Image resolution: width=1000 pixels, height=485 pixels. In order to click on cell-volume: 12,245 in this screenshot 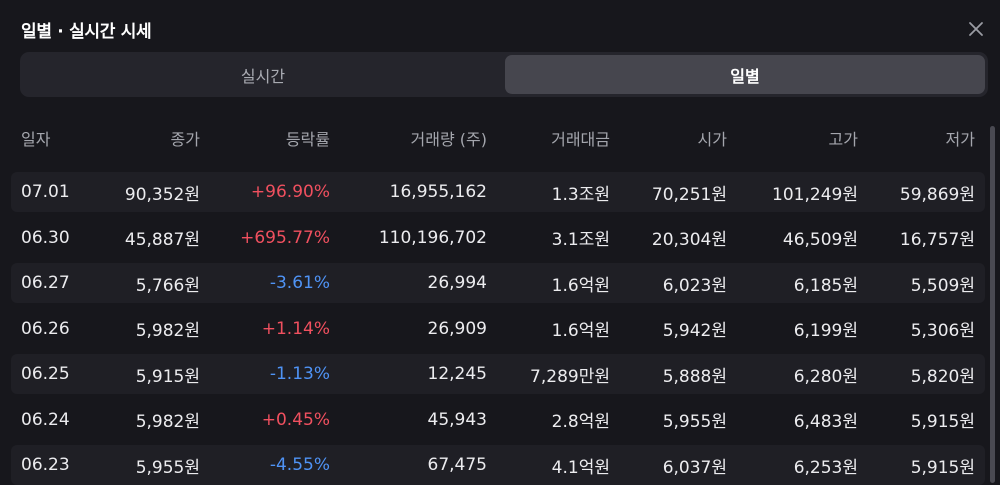, I will do `click(457, 374)`.